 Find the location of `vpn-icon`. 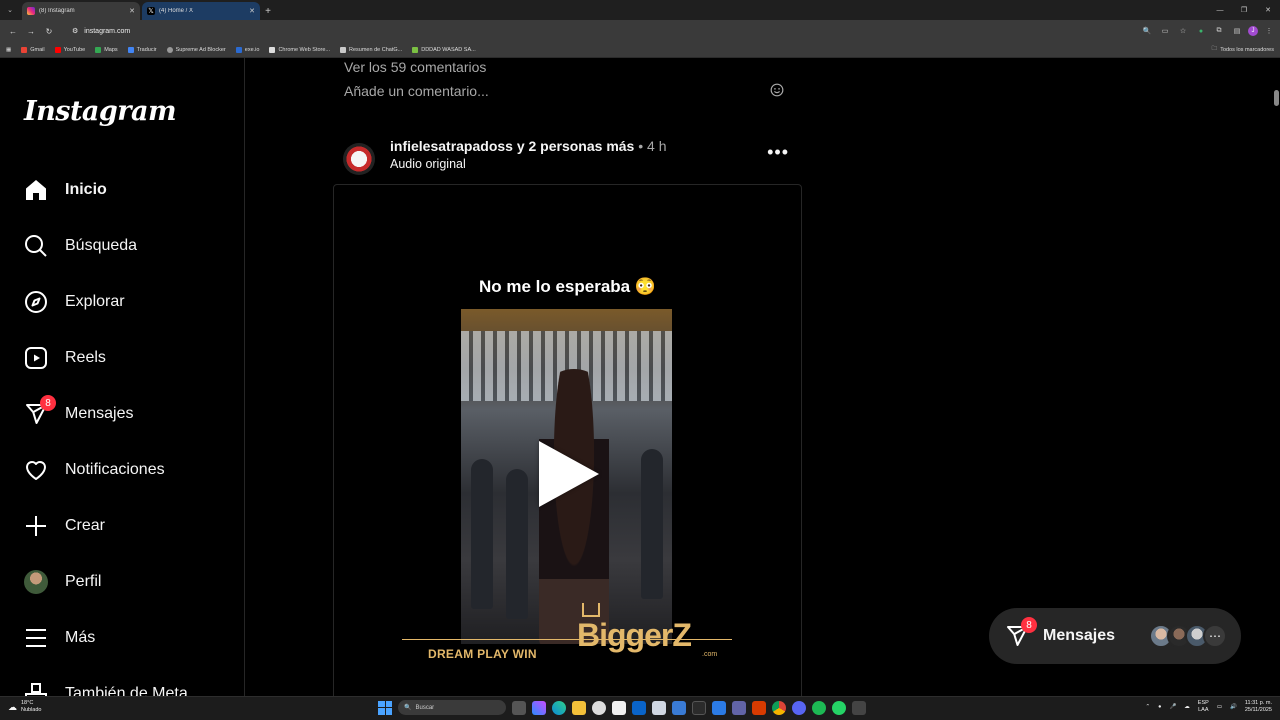

vpn-icon is located at coordinates (719, 707).